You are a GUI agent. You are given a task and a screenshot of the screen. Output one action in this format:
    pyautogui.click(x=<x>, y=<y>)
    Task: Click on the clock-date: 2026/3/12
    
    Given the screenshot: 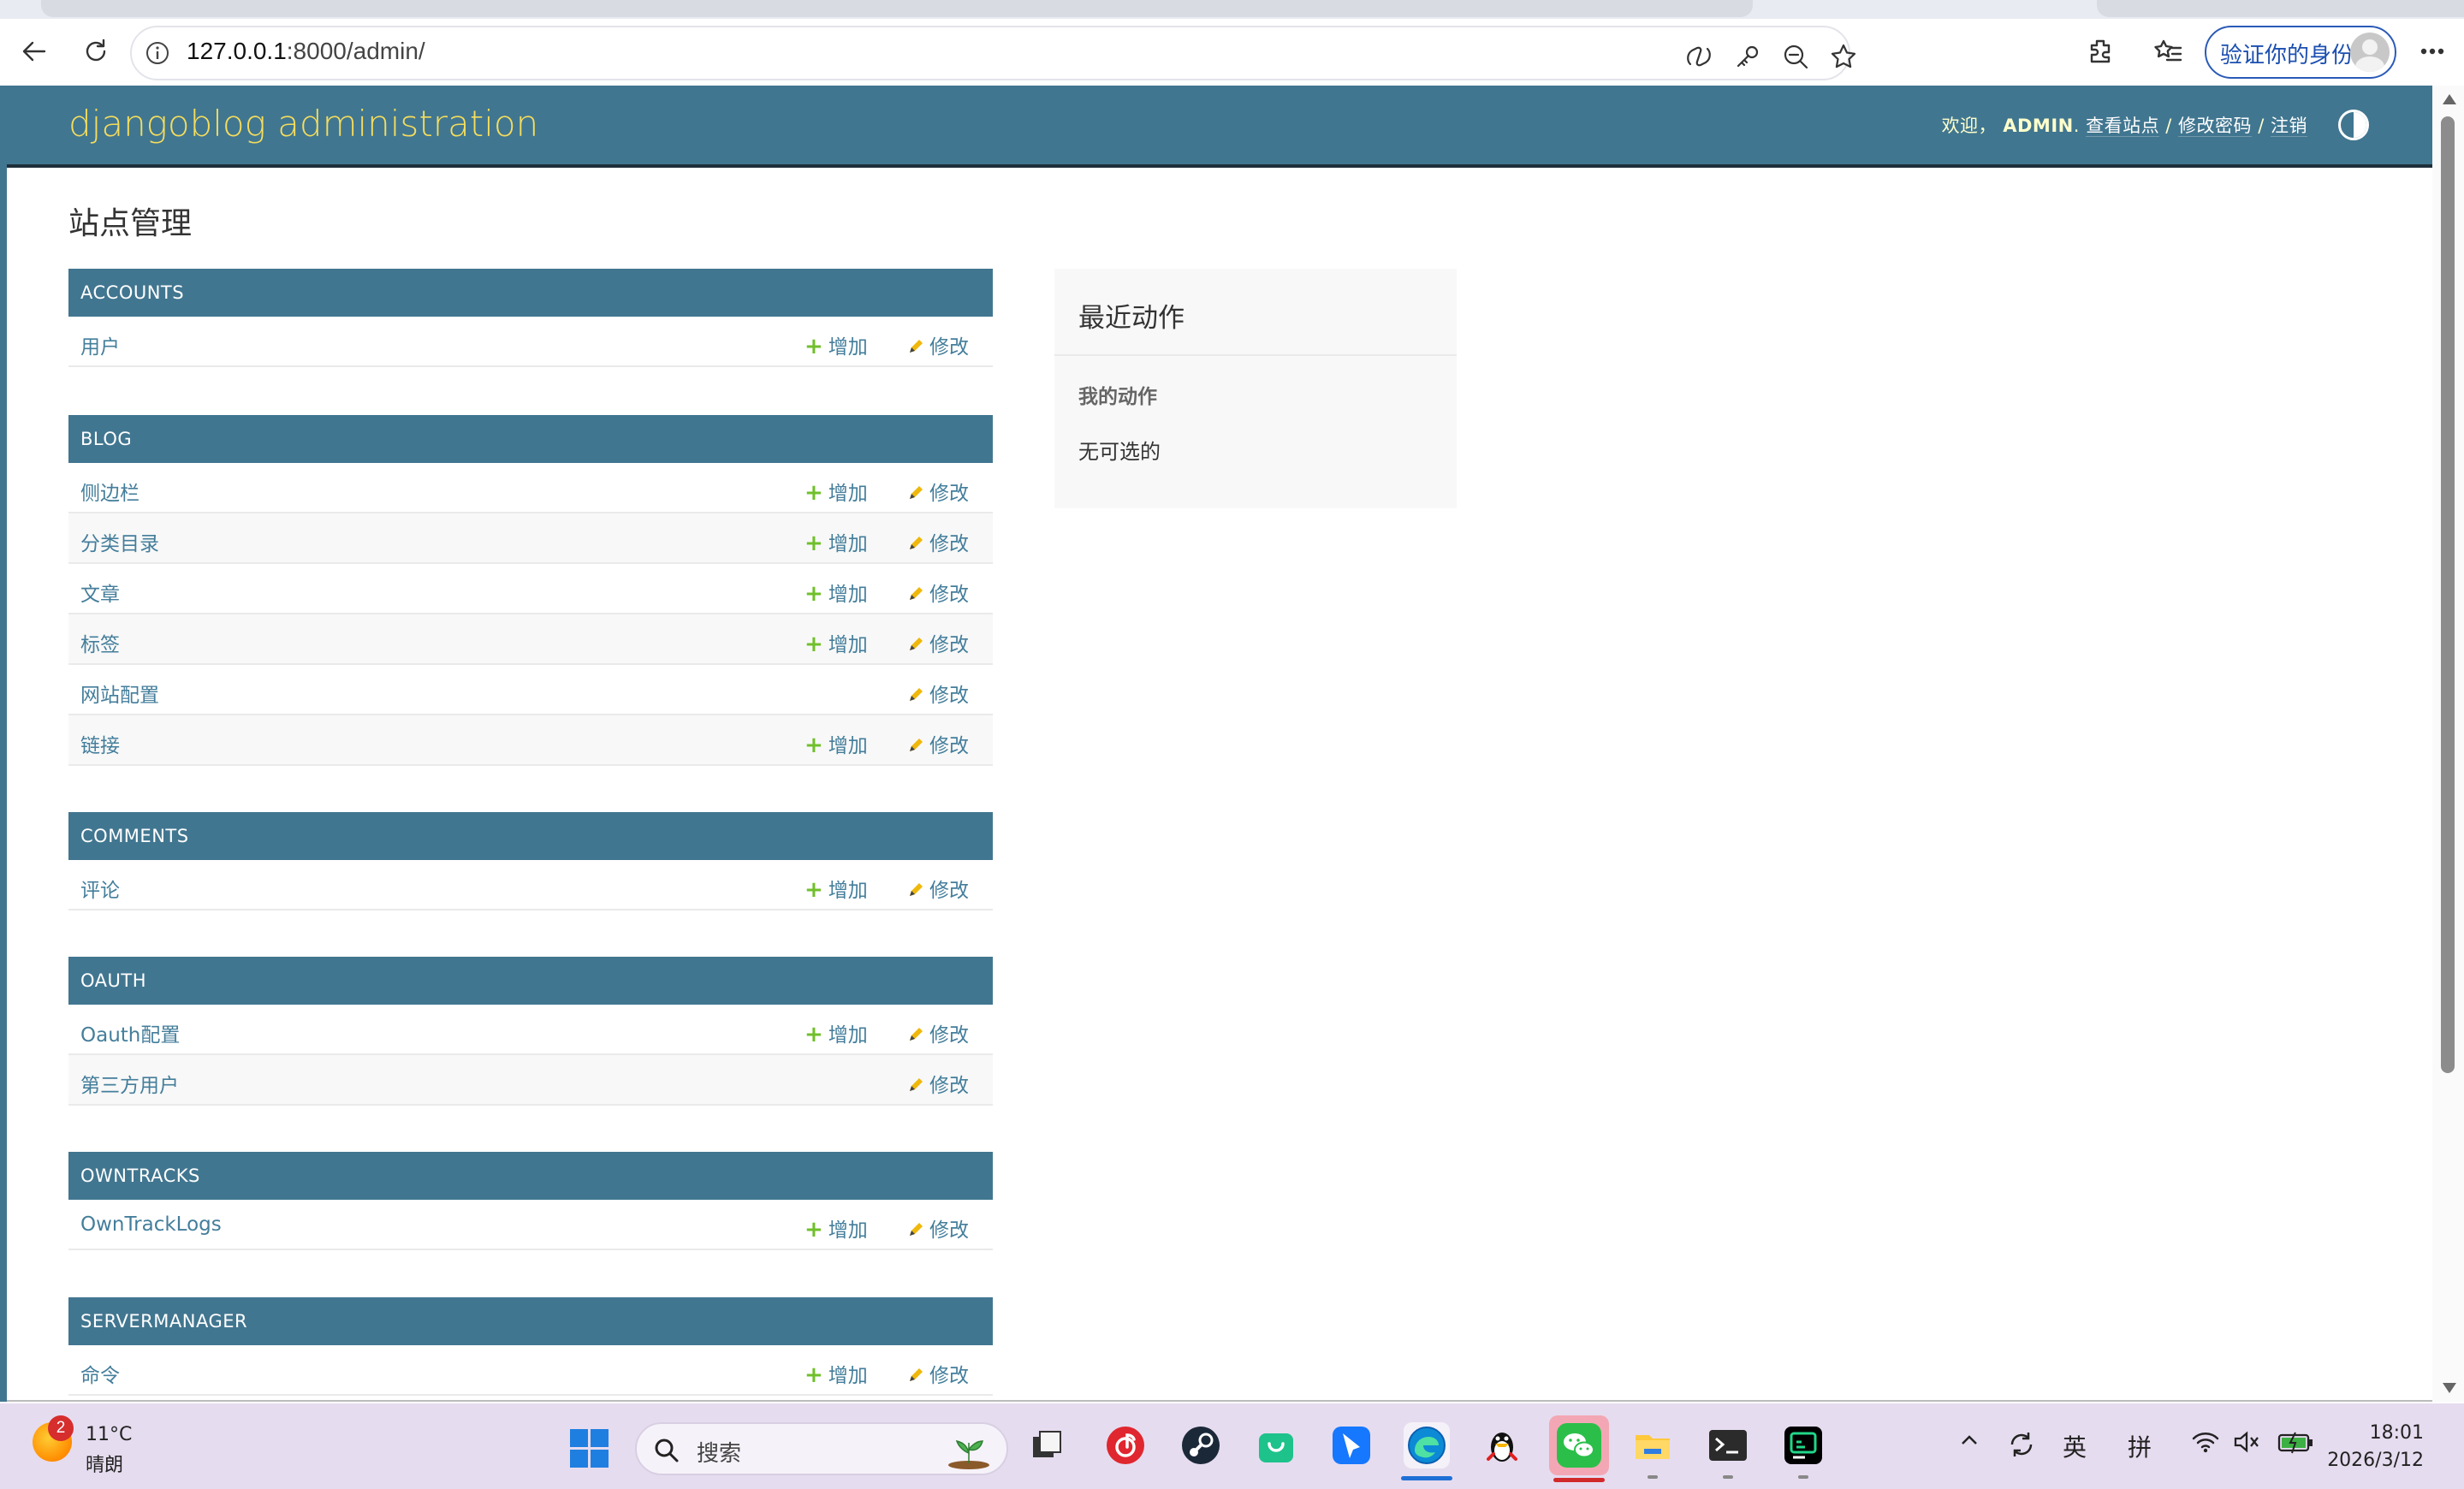 What is the action you would take?
    pyautogui.click(x=2372, y=1460)
    